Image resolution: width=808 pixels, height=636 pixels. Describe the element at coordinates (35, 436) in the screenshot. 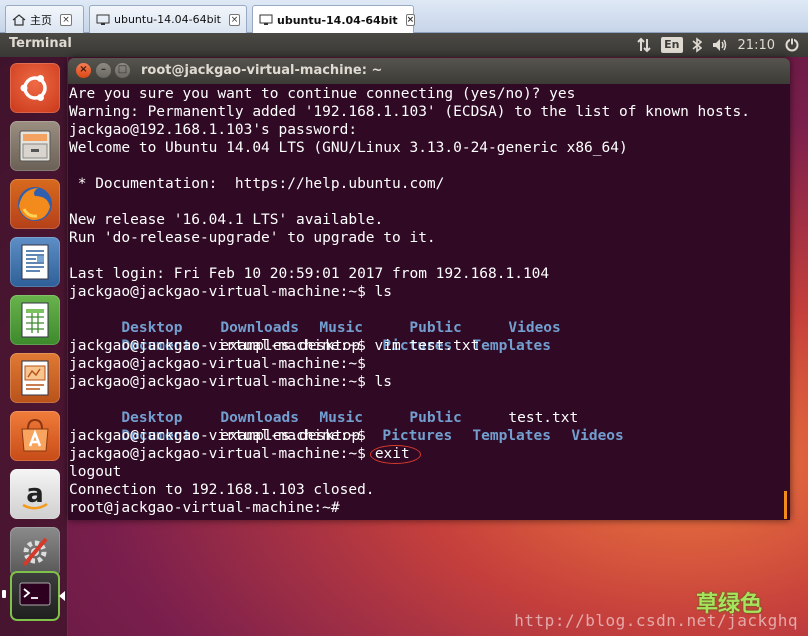

I see `software-center-icon` at that location.